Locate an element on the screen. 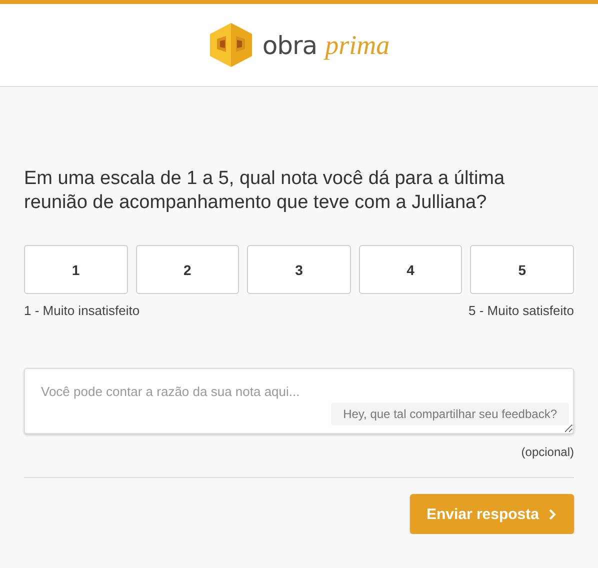 The width and height of the screenshot is (598, 568). scale-min-label: 1 - Muito insatisfeito is located at coordinates (82, 310).